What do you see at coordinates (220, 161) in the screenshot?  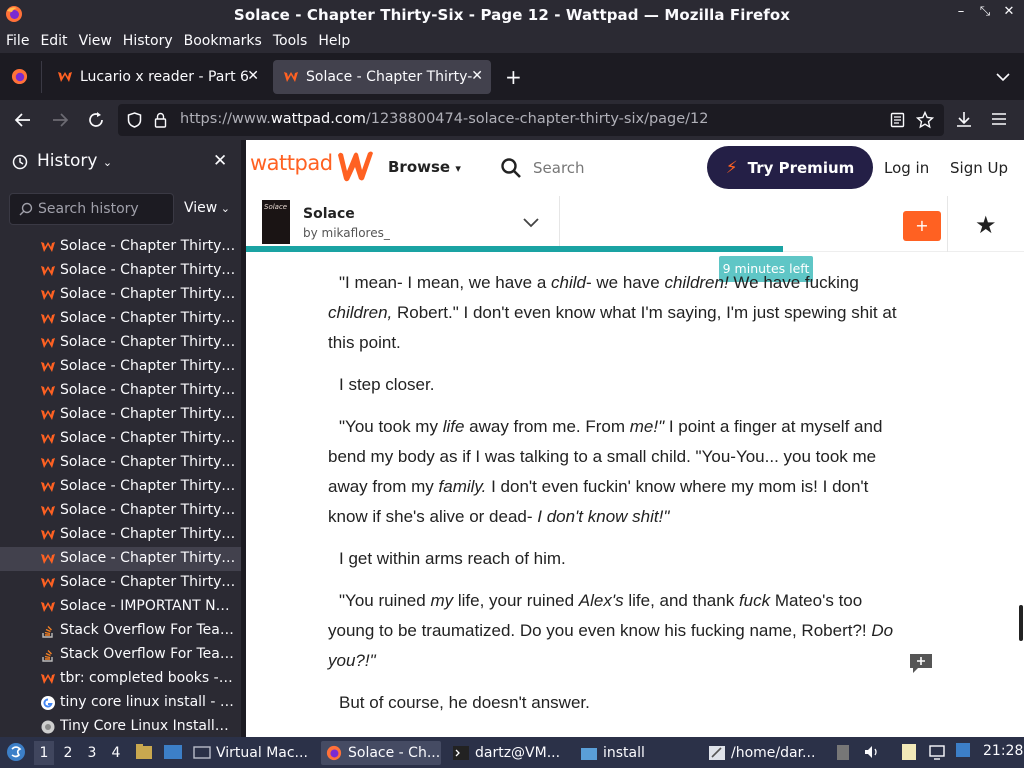 I see `close-sidebar-icon: ✕` at bounding box center [220, 161].